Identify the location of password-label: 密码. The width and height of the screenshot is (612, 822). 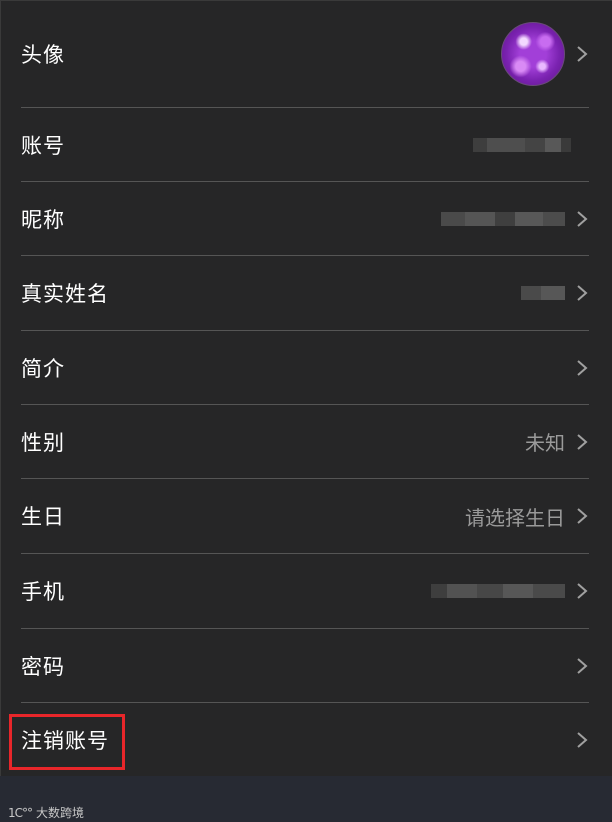
(43, 666).